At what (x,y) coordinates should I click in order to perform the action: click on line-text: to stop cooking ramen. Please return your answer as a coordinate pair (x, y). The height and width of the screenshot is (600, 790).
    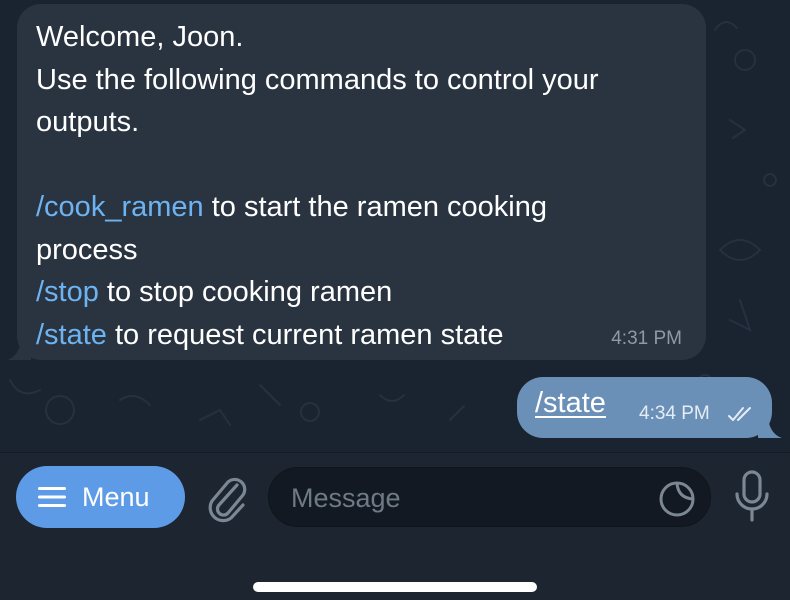
    Looking at the image, I should click on (245, 292).